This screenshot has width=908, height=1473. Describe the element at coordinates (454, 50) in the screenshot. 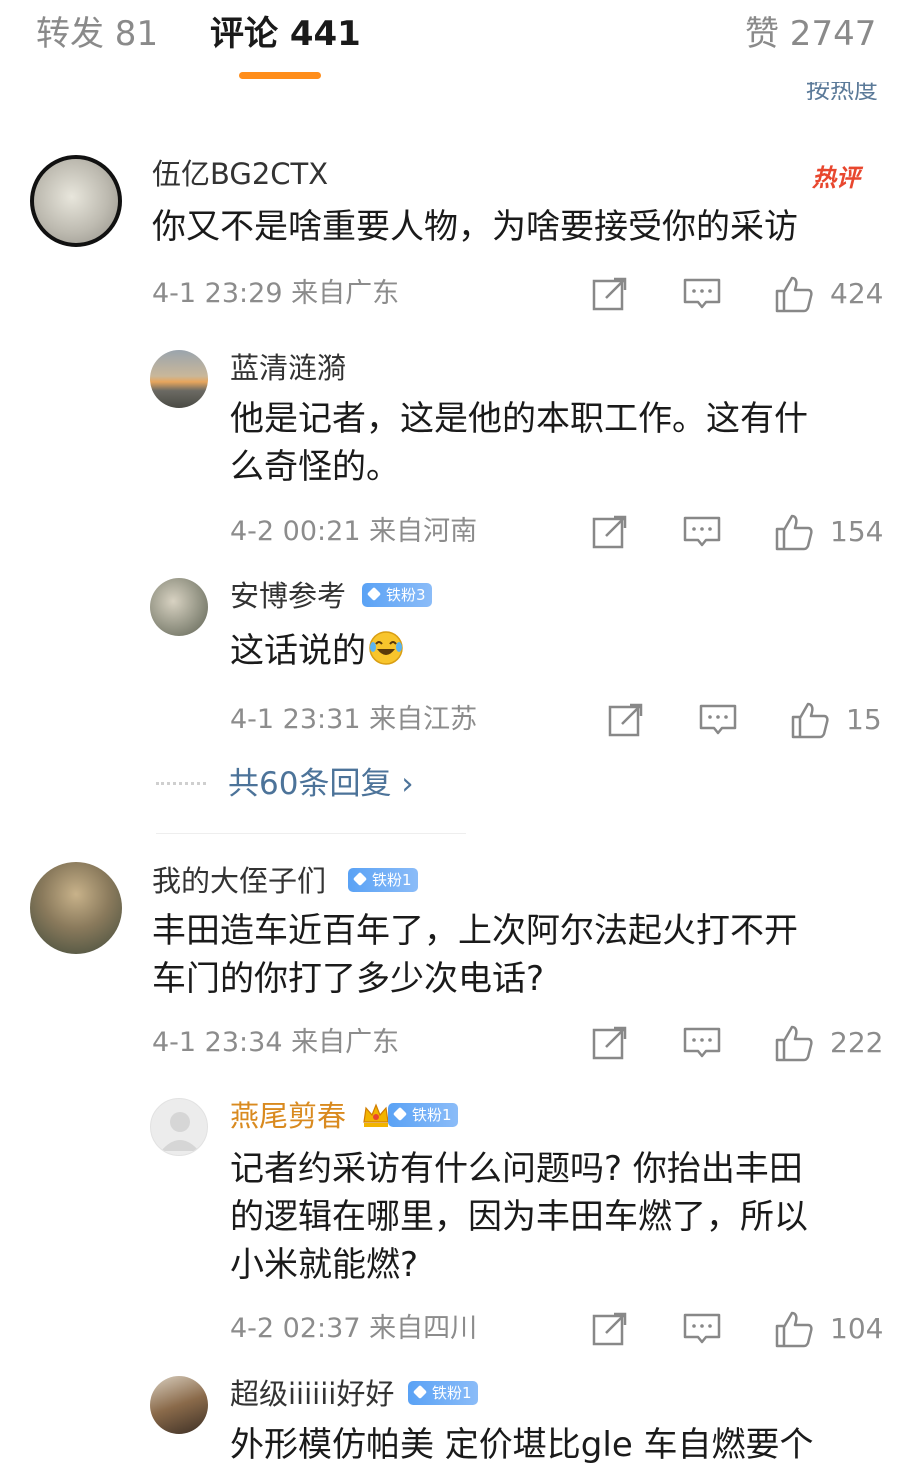

I see `tab-bar: 转发 81 评论 441 赞 2747 按热度` at that location.